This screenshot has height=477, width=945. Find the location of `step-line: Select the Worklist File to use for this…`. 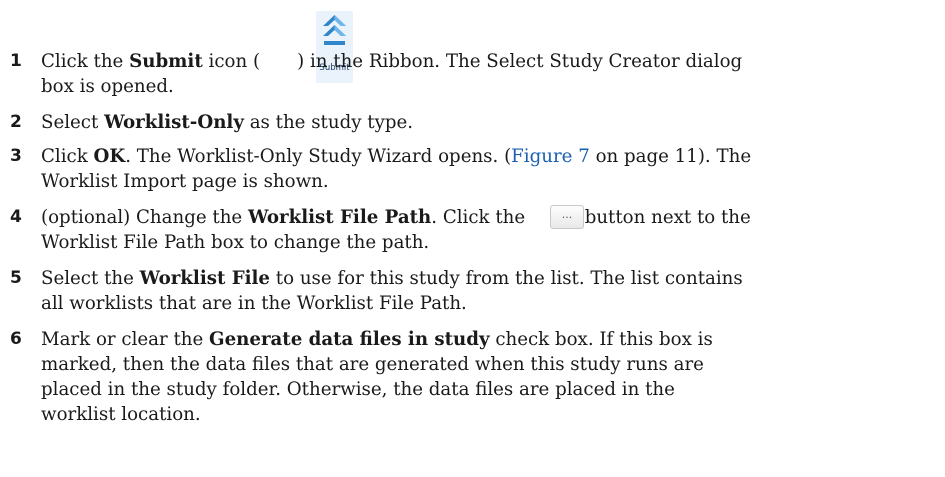

step-line: Select the Worklist File to use for this… is located at coordinates (392, 278).